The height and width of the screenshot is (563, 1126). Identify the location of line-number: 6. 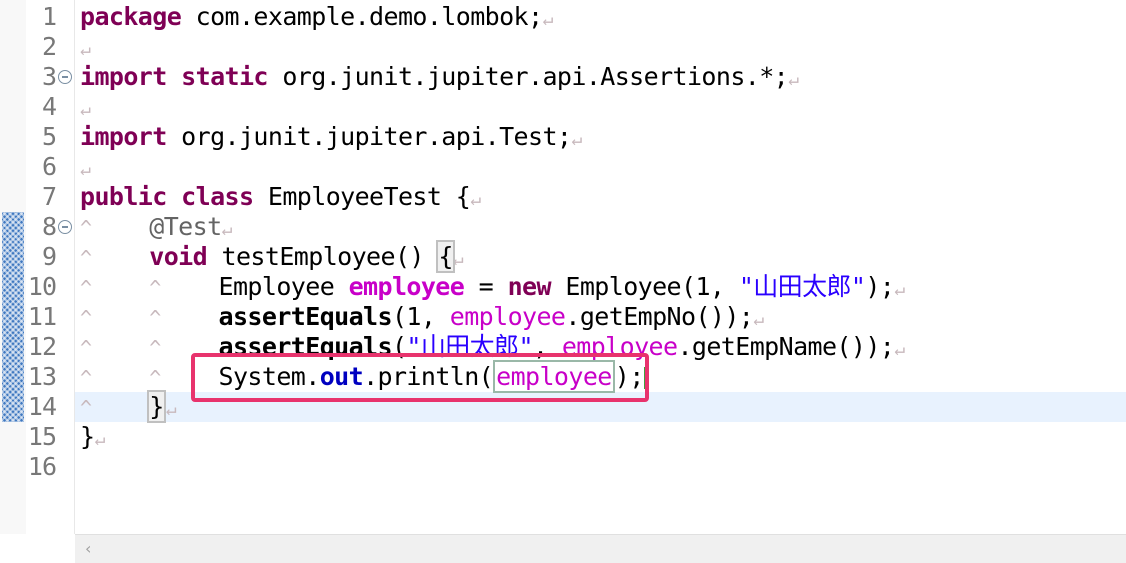
(49, 166).